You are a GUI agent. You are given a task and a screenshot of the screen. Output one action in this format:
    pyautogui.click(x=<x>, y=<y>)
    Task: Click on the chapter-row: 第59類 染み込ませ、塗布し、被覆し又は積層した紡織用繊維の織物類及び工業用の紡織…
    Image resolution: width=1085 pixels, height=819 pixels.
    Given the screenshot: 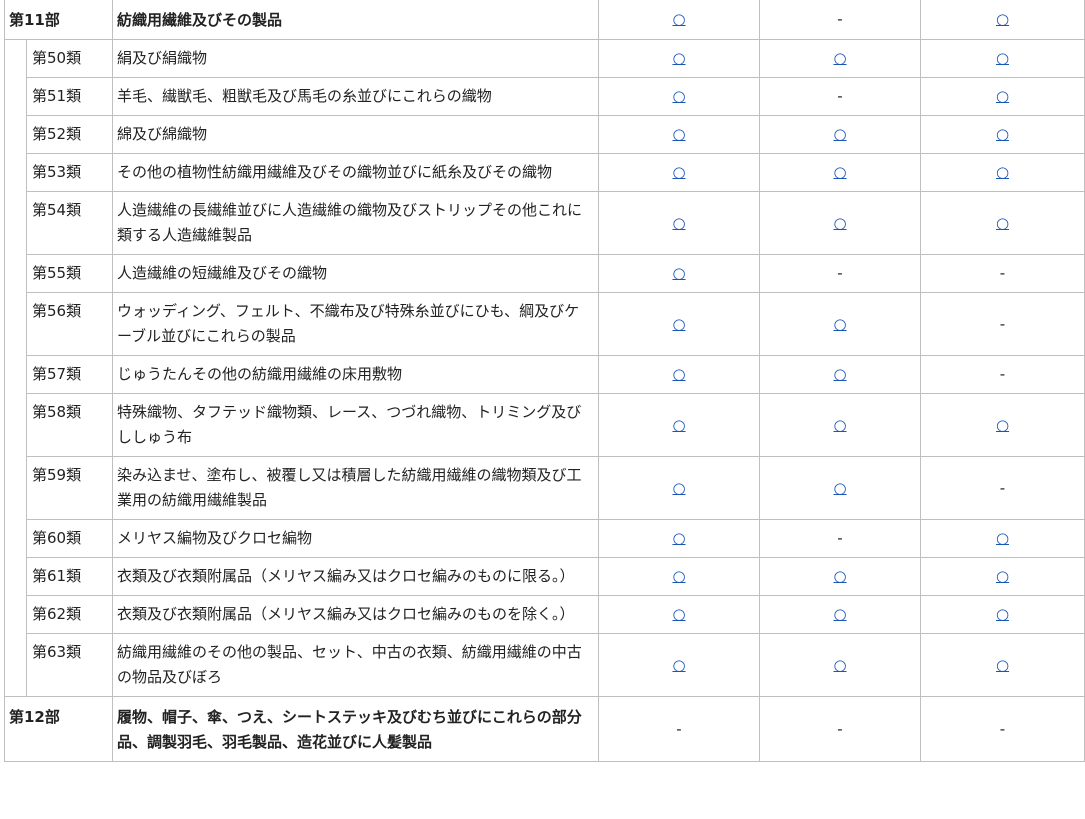 What is the action you would take?
    pyautogui.click(x=545, y=488)
    